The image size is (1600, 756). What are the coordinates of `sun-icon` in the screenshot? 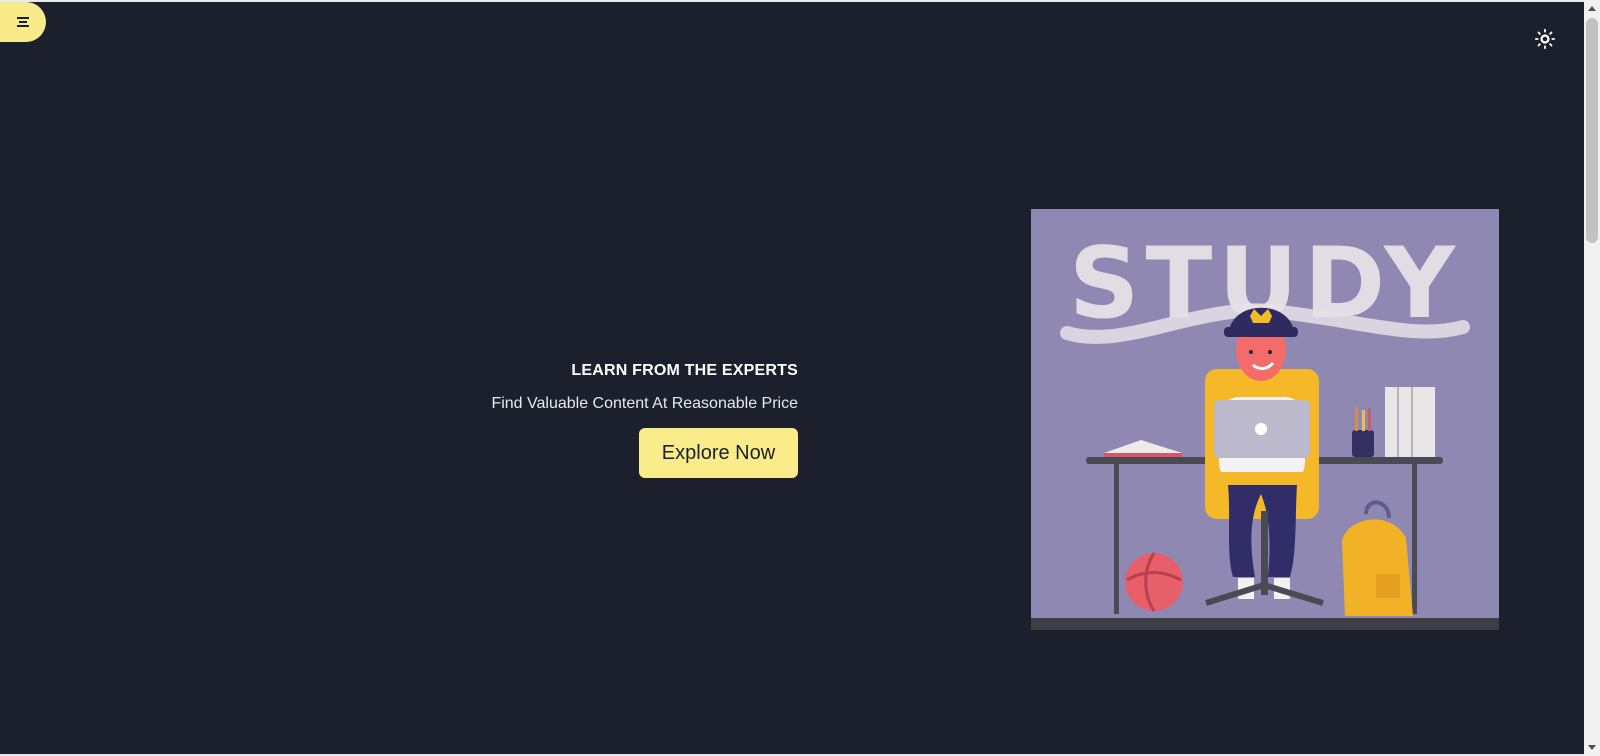 It's located at (1545, 39).